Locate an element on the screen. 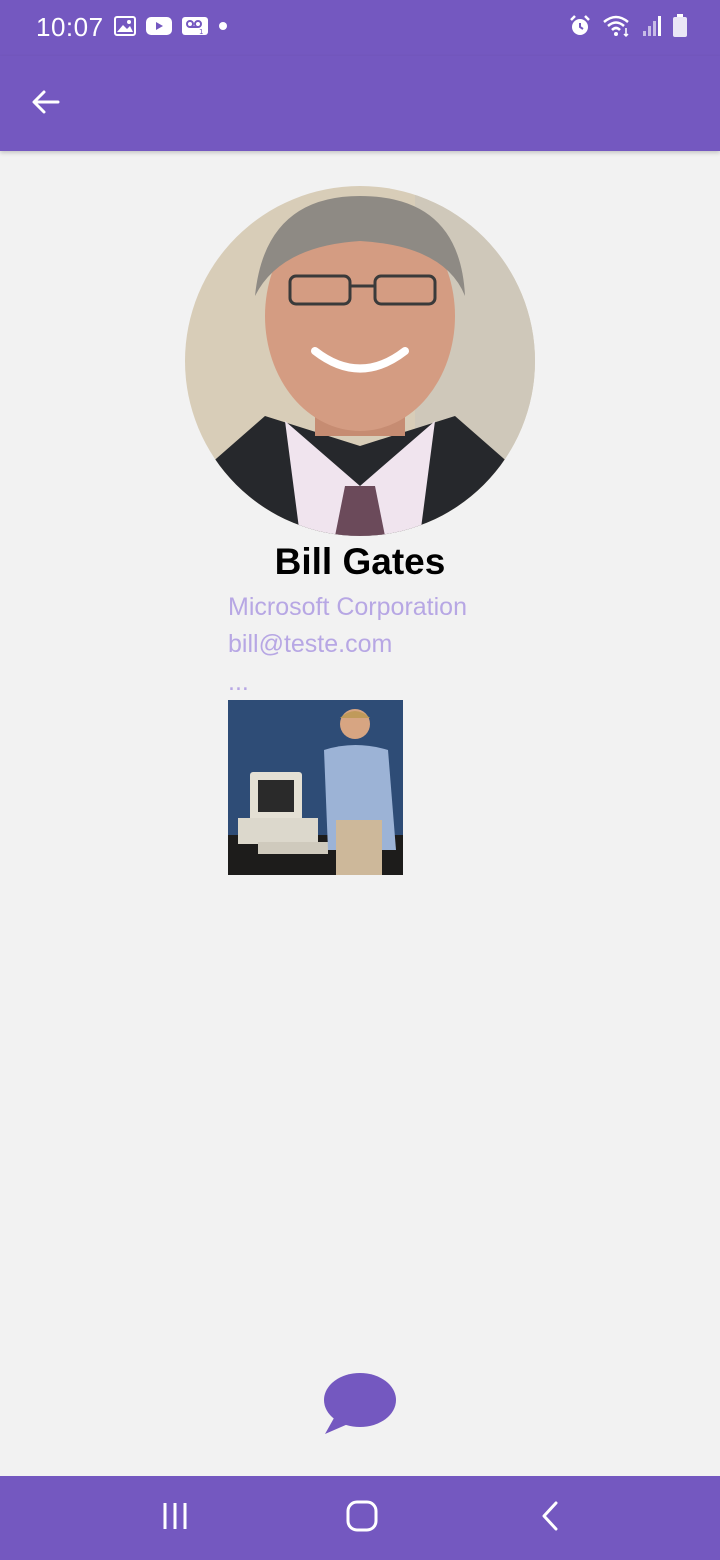  nav-recents-button is located at coordinates (175, 1518).